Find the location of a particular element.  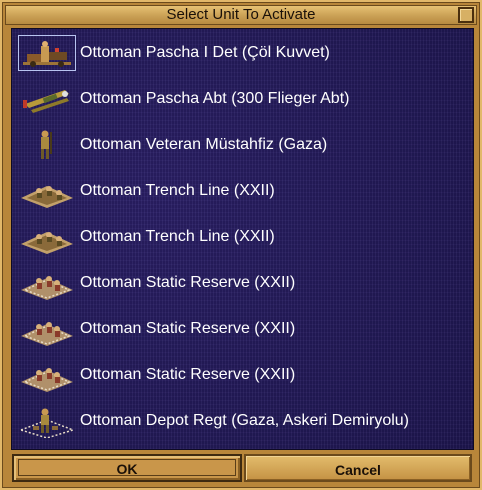

desert-force-icon is located at coordinates (47, 53).